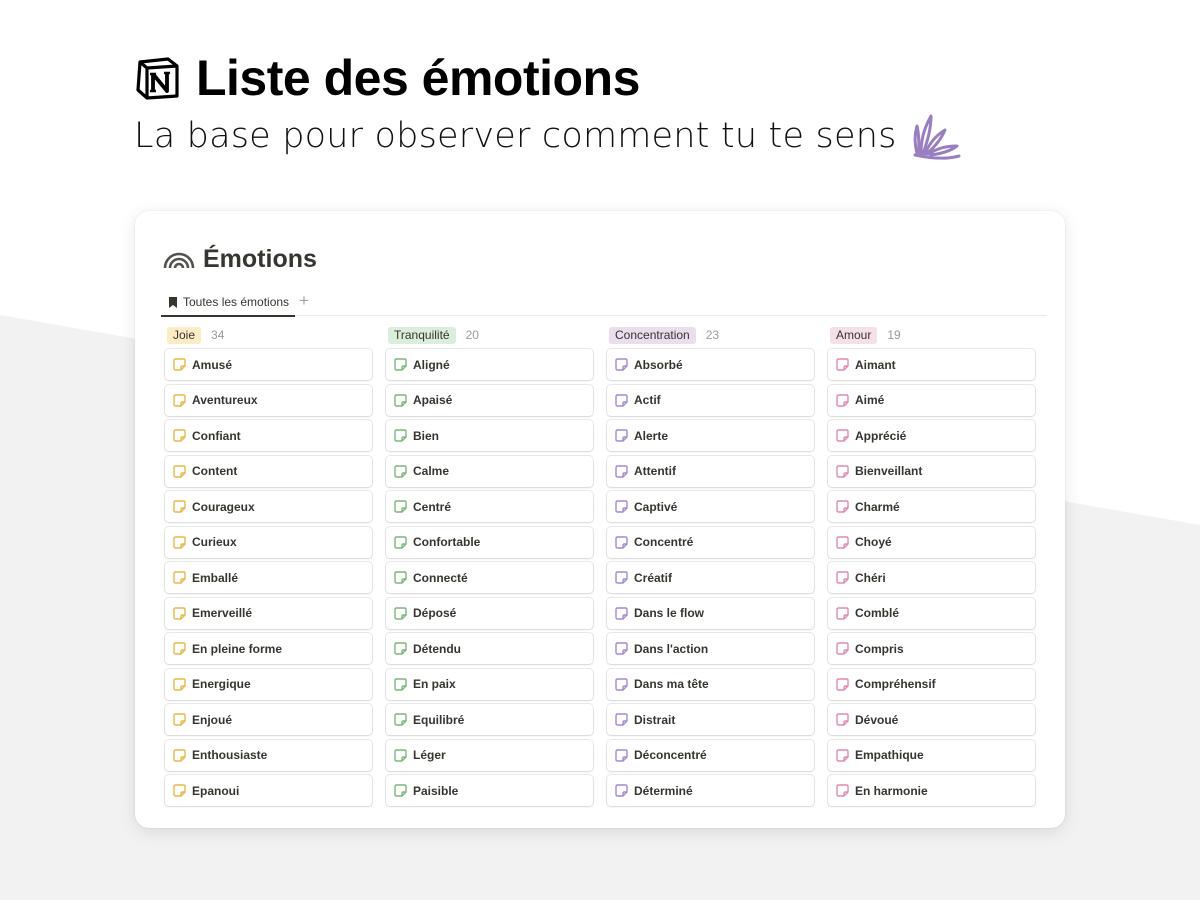 Image resolution: width=1200 pixels, height=900 pixels. I want to click on card-title: Déconcentré, so click(670, 755).